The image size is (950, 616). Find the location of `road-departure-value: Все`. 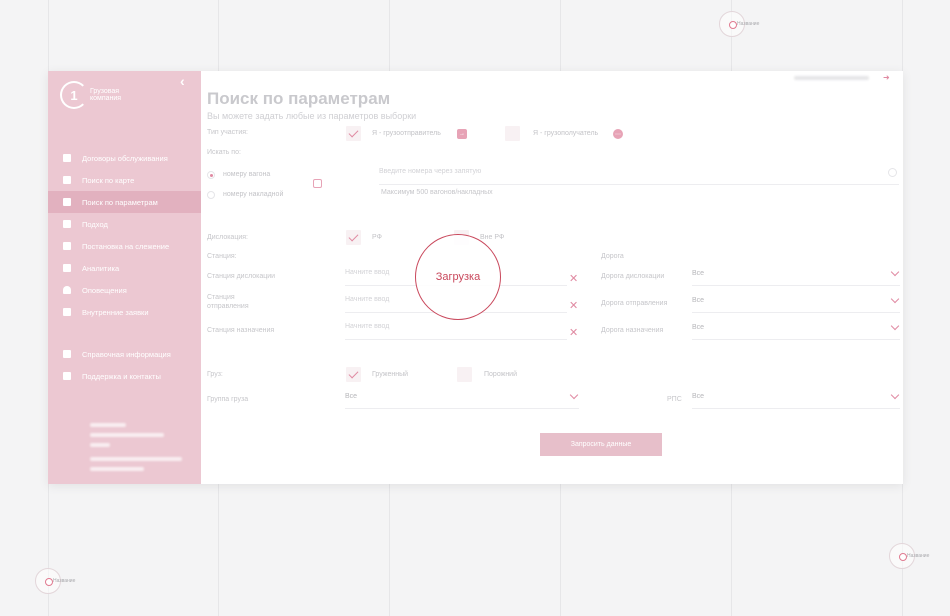

road-departure-value: Все is located at coordinates (698, 300).